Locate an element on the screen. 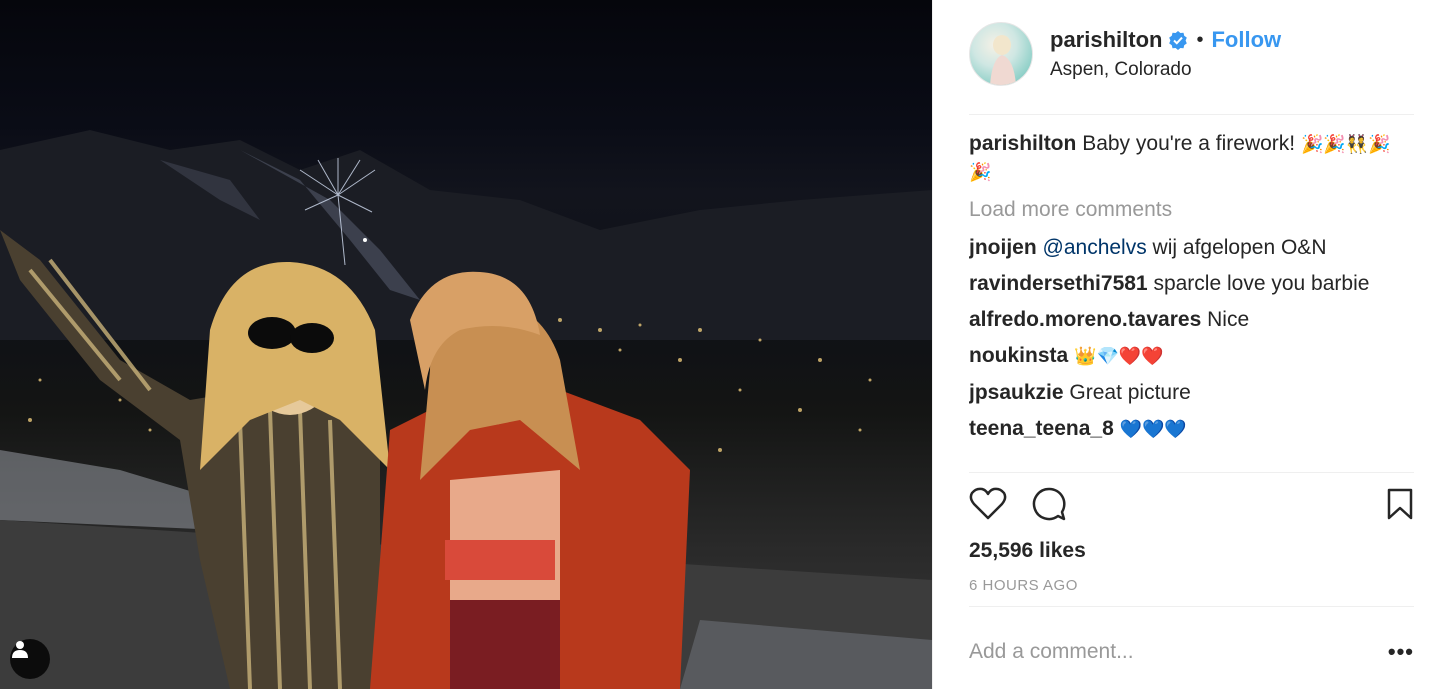  user-tag-button is located at coordinates (30, 659).